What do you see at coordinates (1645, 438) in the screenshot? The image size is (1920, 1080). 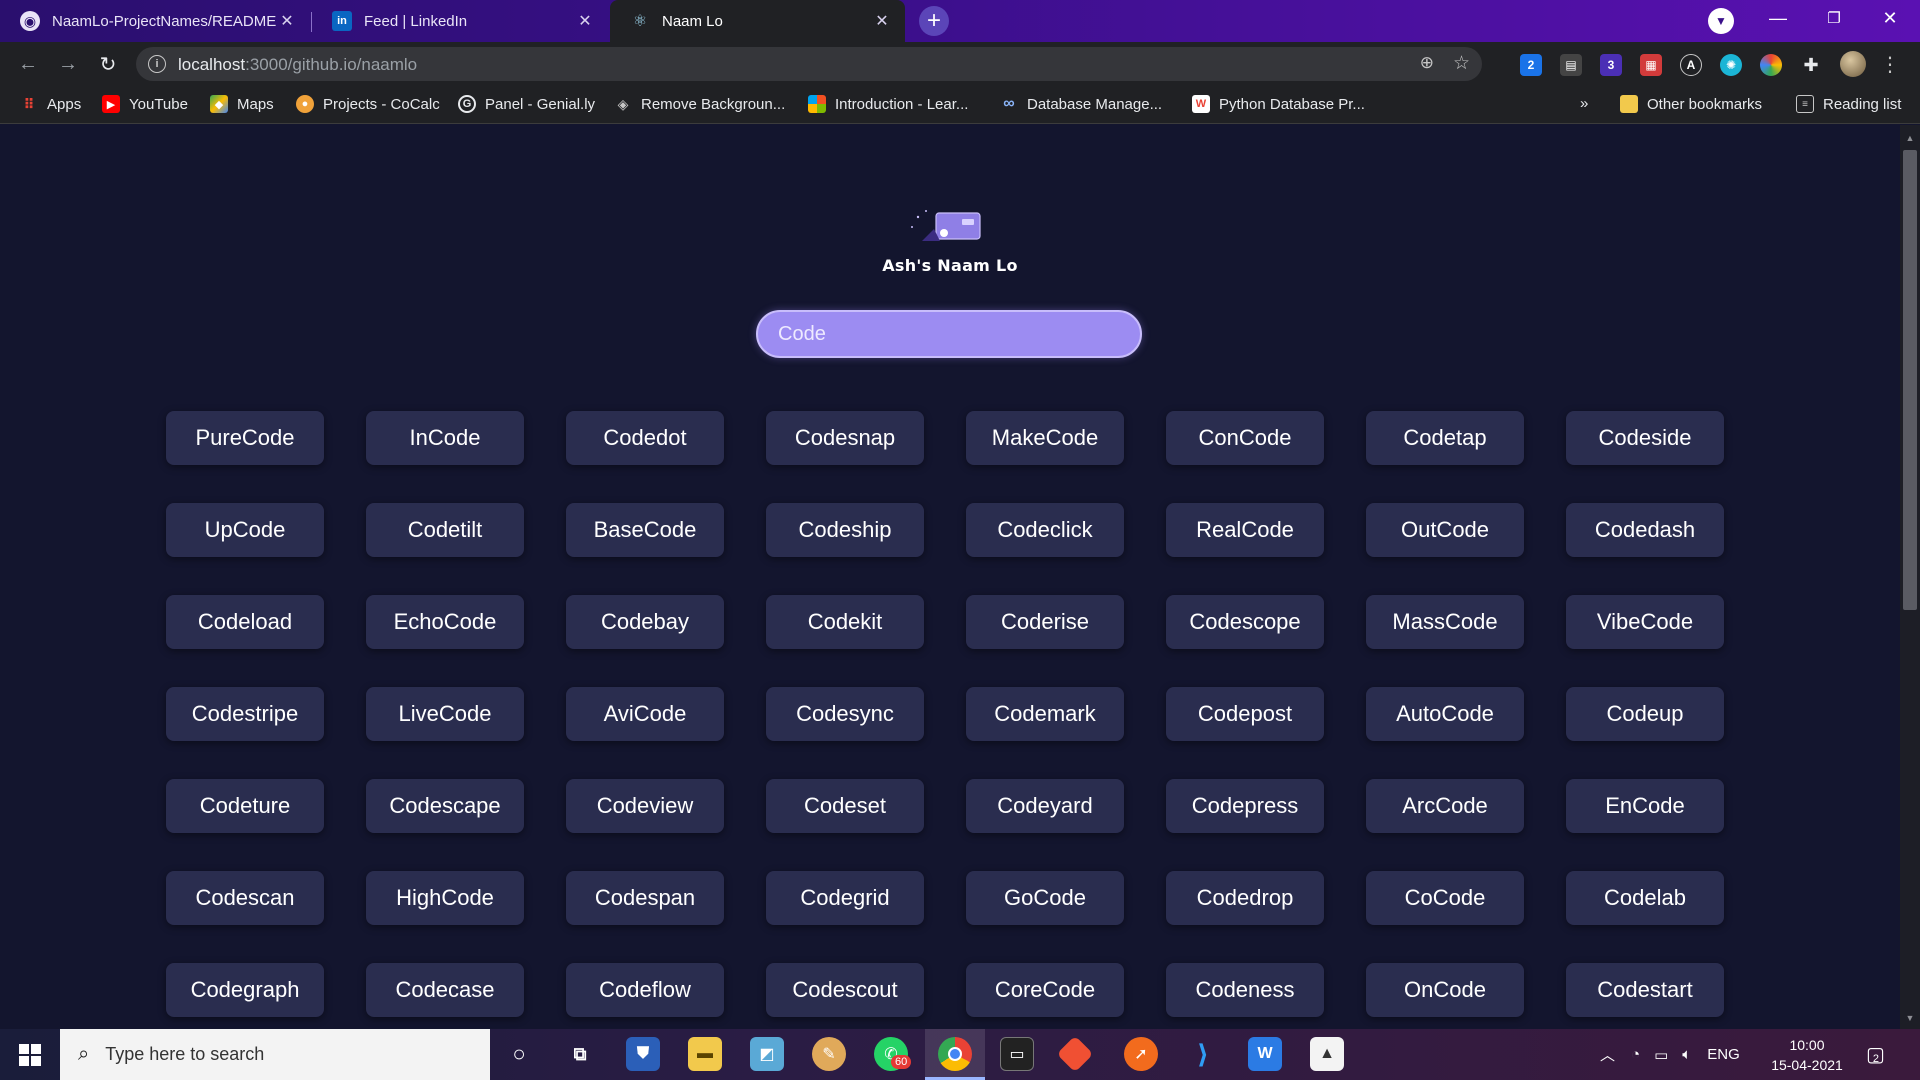 I see `name-chip: Codeside` at bounding box center [1645, 438].